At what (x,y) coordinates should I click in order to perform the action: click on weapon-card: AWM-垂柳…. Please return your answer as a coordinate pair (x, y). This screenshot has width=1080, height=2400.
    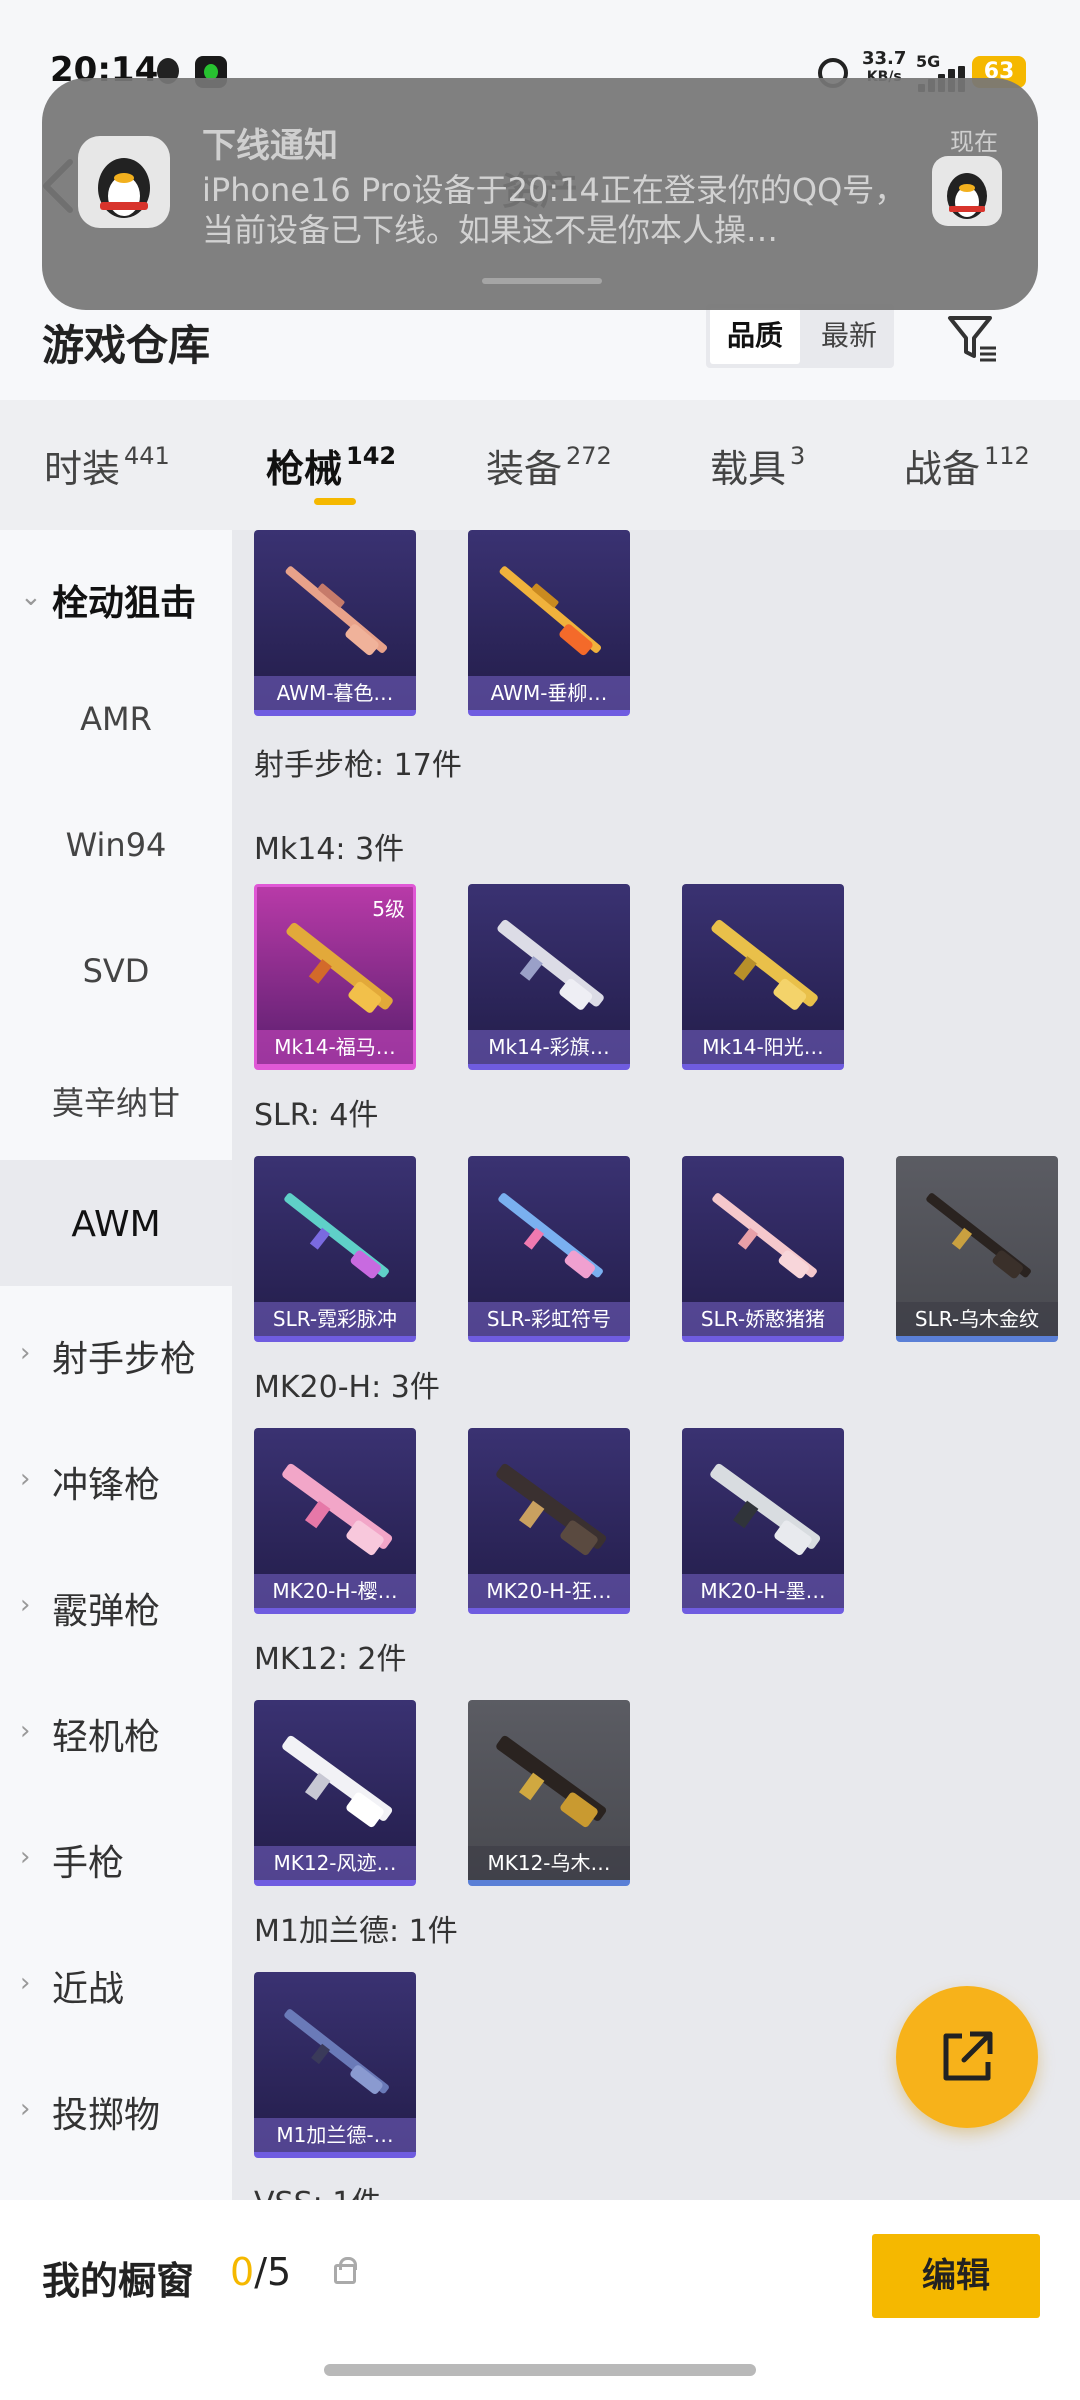
    Looking at the image, I should click on (549, 623).